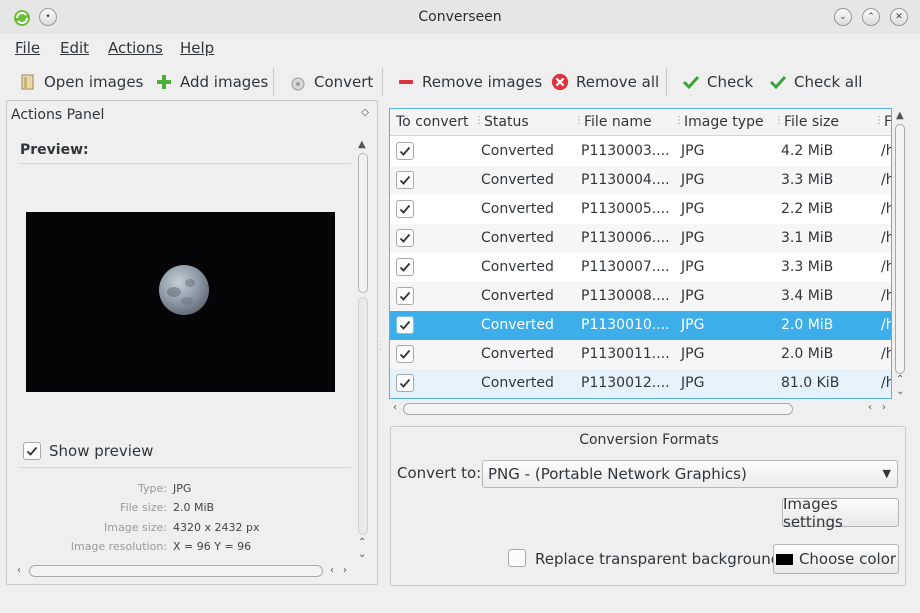 This screenshot has height=613, width=920. Describe the element at coordinates (843, 17) in the screenshot. I see `minimize-icon: ⌄` at that location.